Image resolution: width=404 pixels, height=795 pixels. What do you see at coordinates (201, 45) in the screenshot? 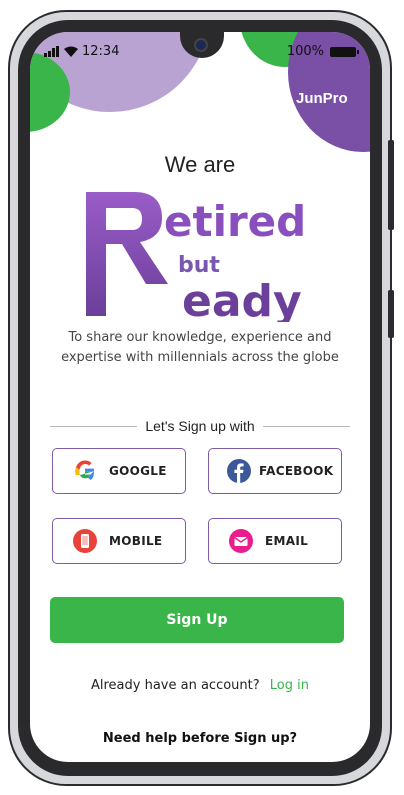
I see `front-camera` at bounding box center [201, 45].